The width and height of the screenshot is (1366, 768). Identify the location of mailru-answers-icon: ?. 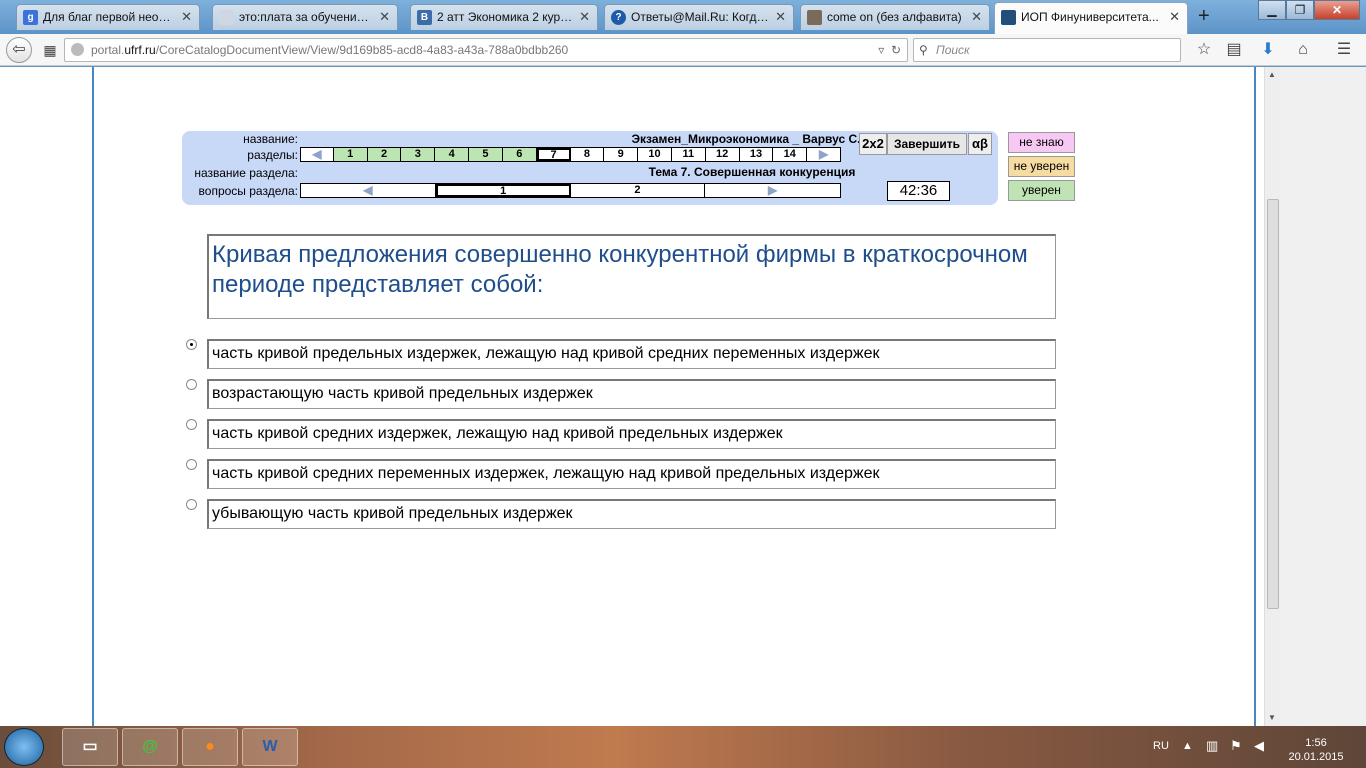
(618, 17).